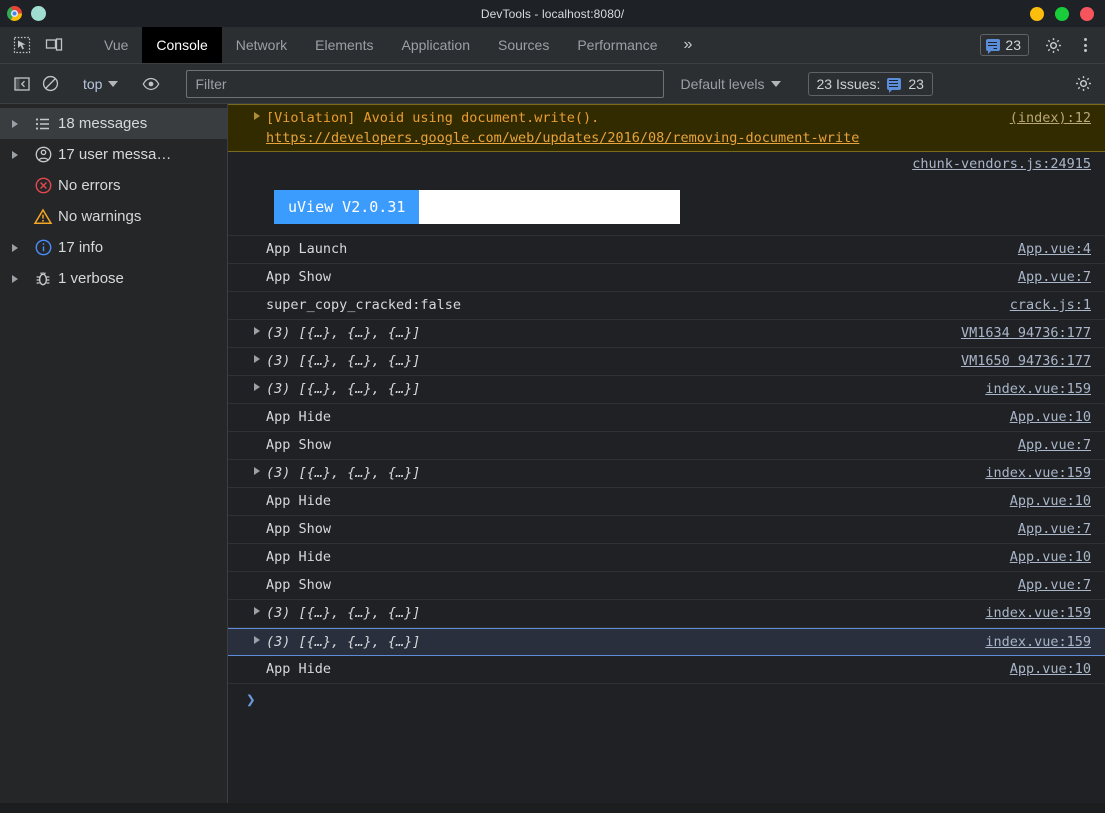  I want to click on more-tabs-label: », so click(688, 44).